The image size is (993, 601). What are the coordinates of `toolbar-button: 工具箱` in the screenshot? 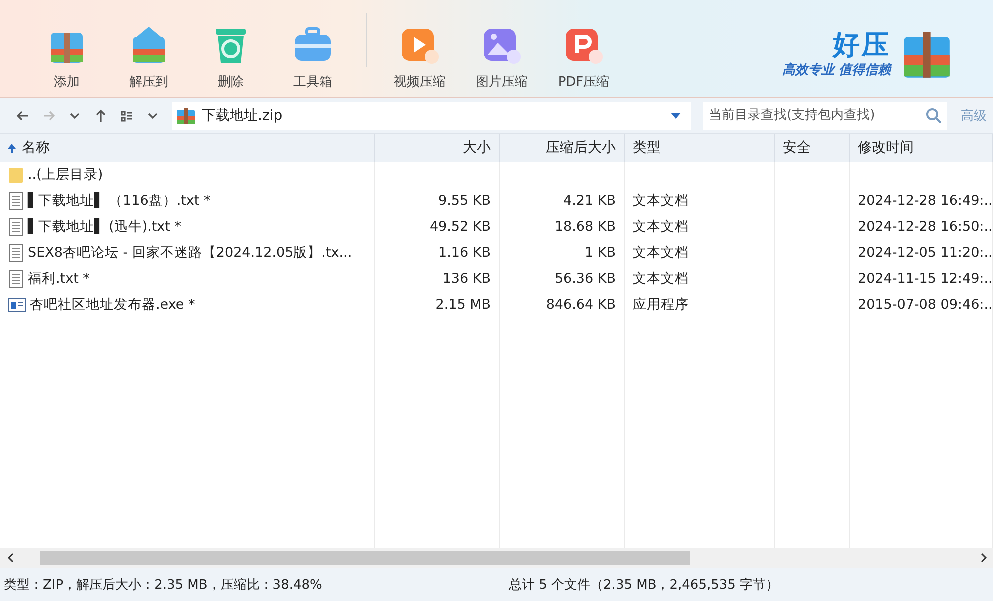 It's located at (313, 49).